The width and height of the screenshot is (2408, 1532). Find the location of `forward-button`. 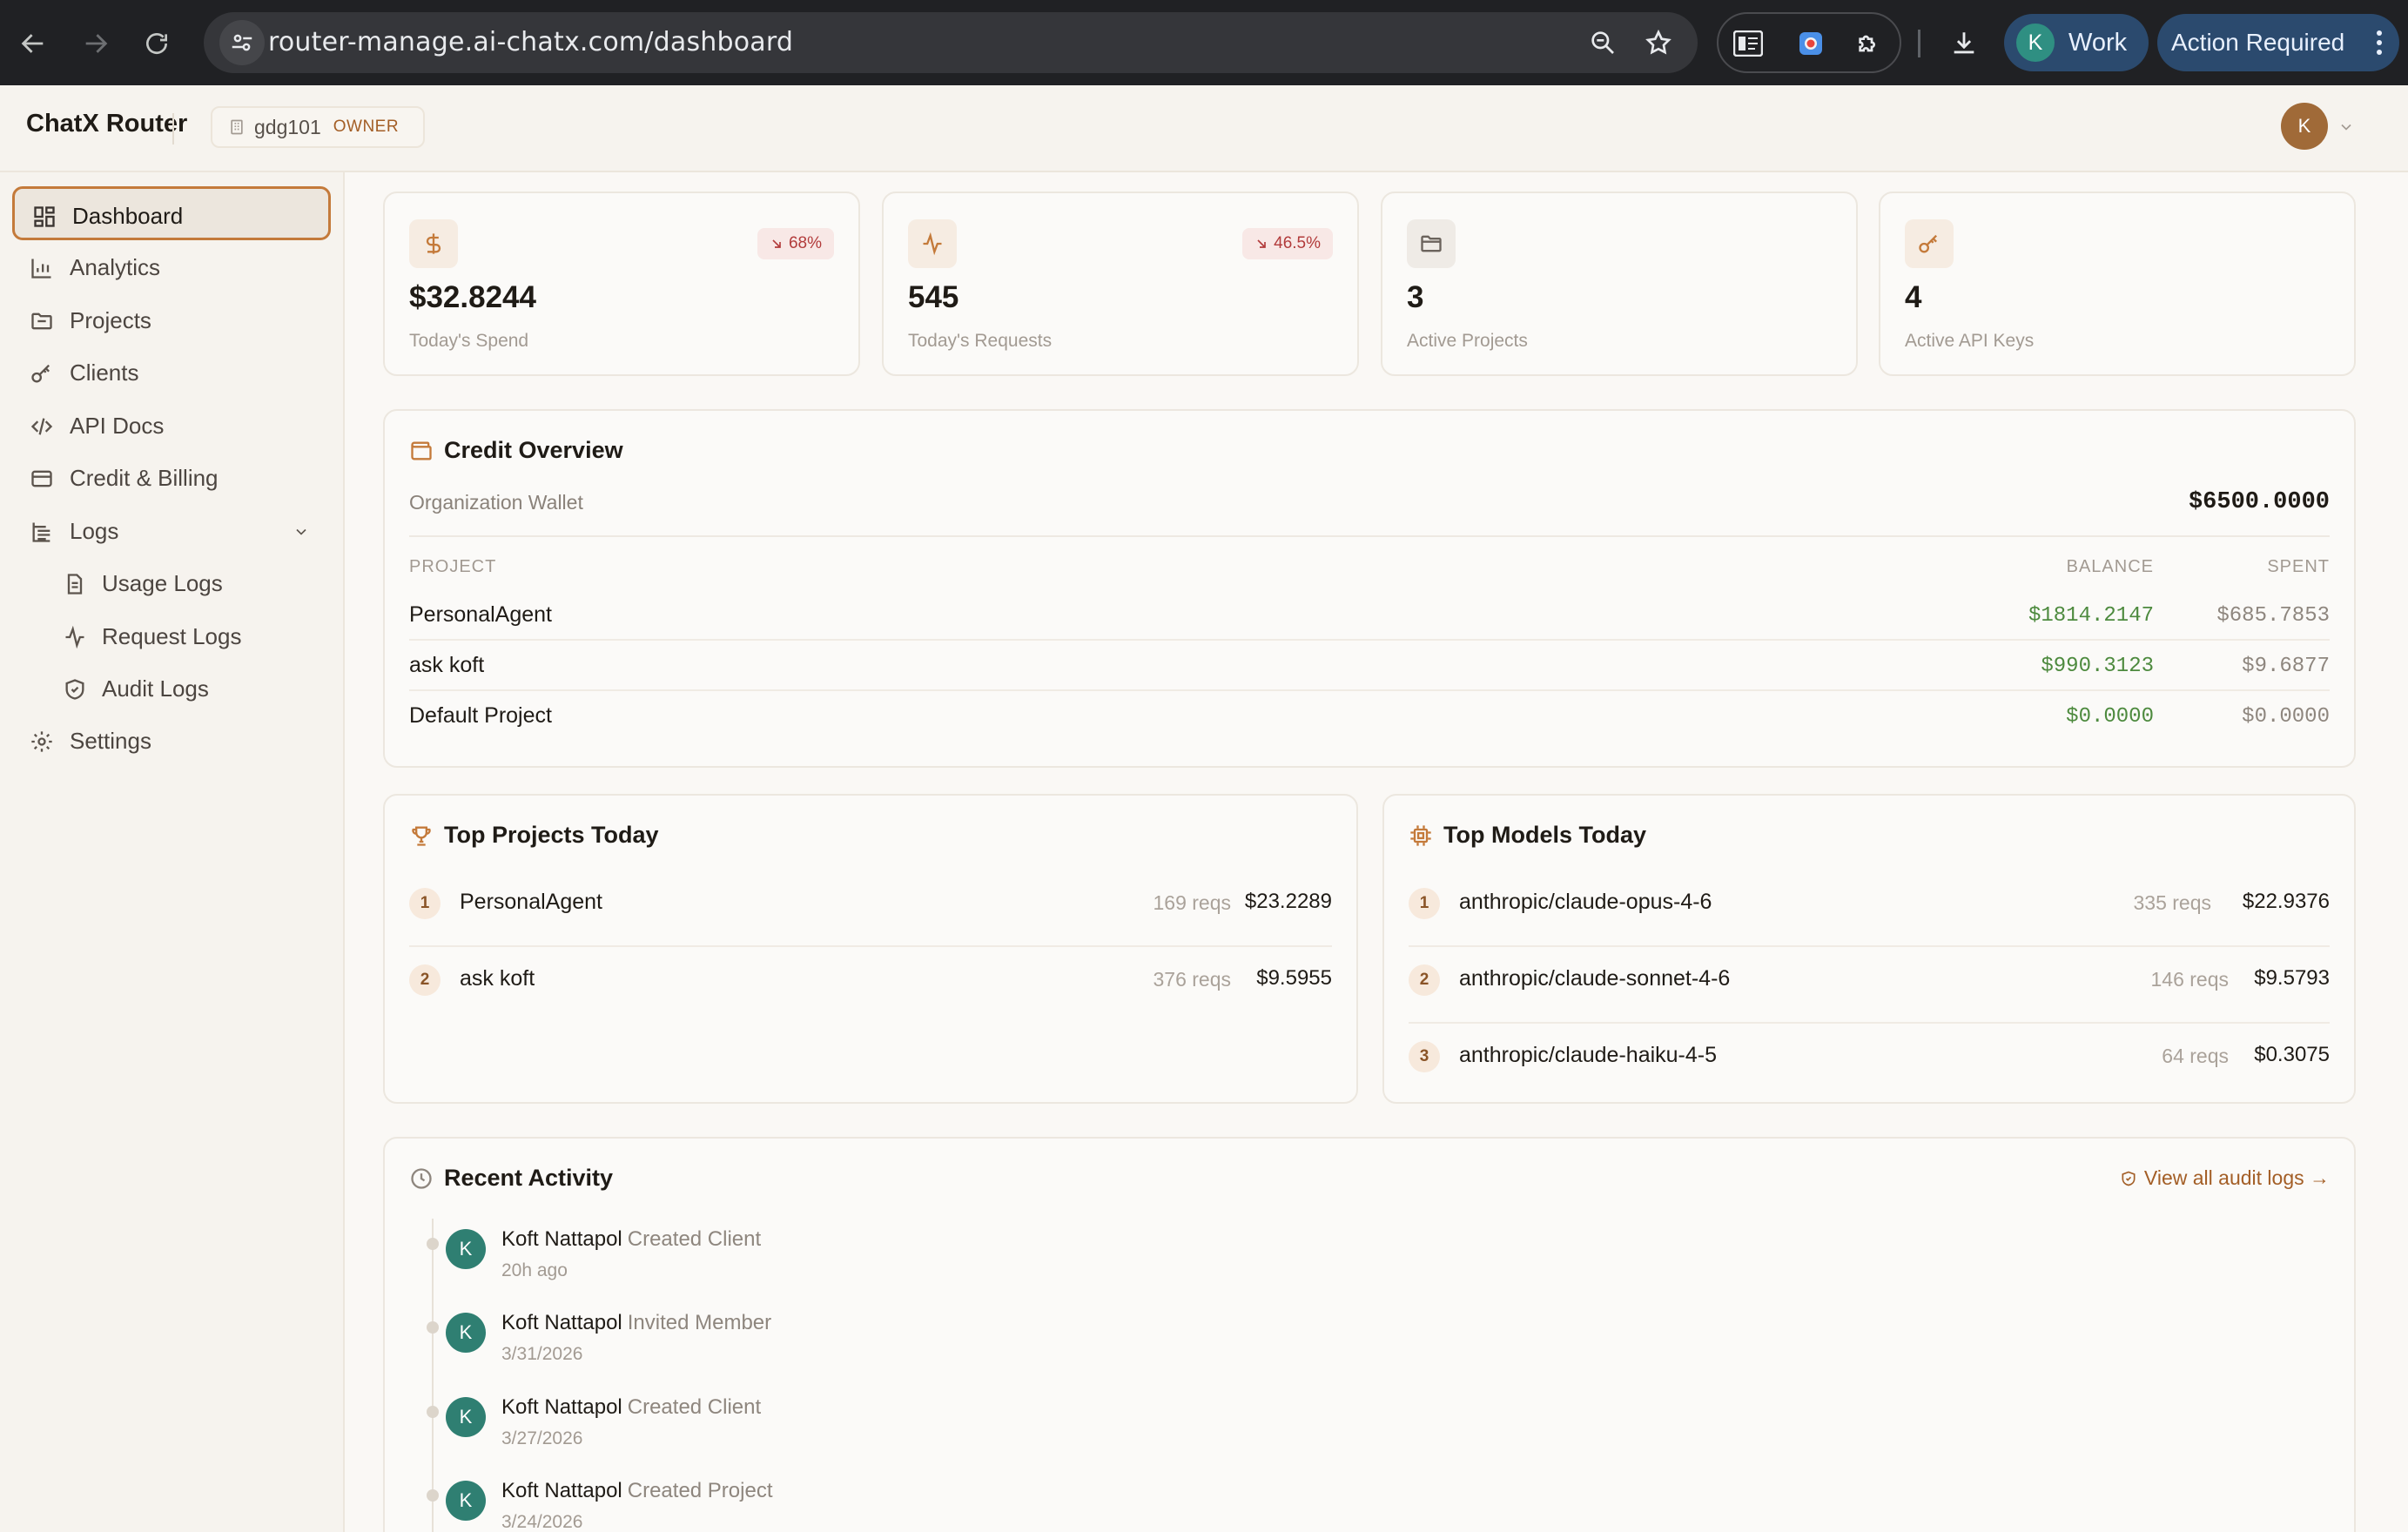

forward-button is located at coordinates (95, 43).